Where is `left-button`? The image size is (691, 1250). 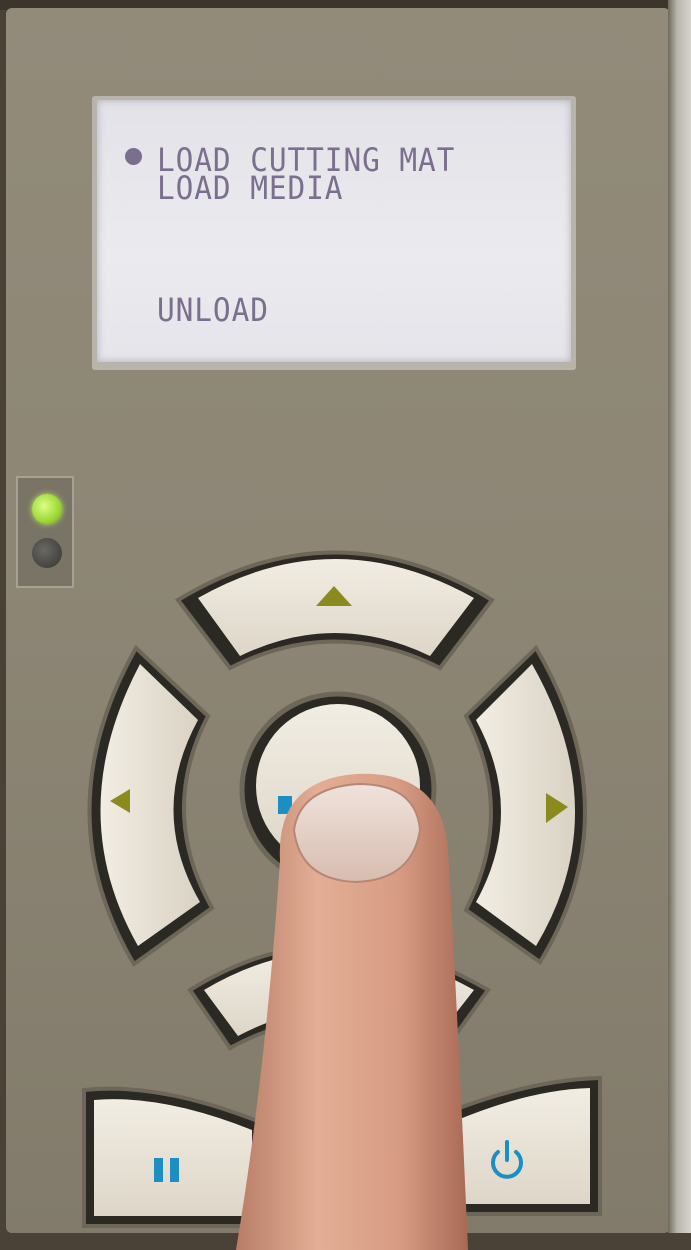 left-button is located at coordinates (151, 805).